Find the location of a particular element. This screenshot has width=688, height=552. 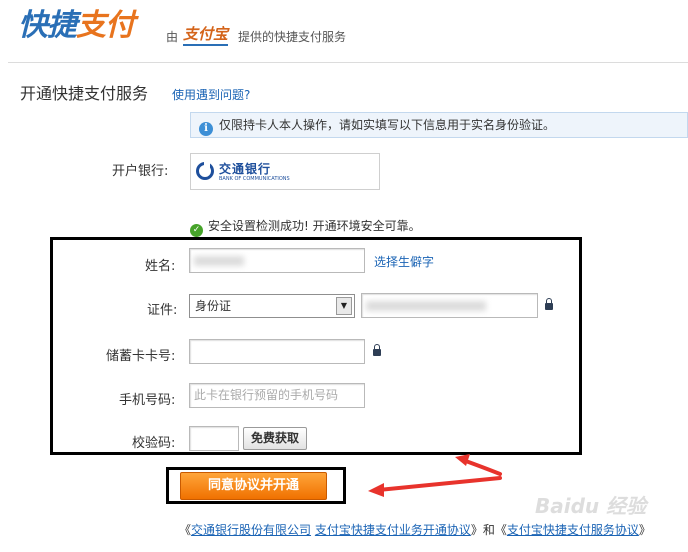

arrow-to-submit is located at coordinates (435, 486).